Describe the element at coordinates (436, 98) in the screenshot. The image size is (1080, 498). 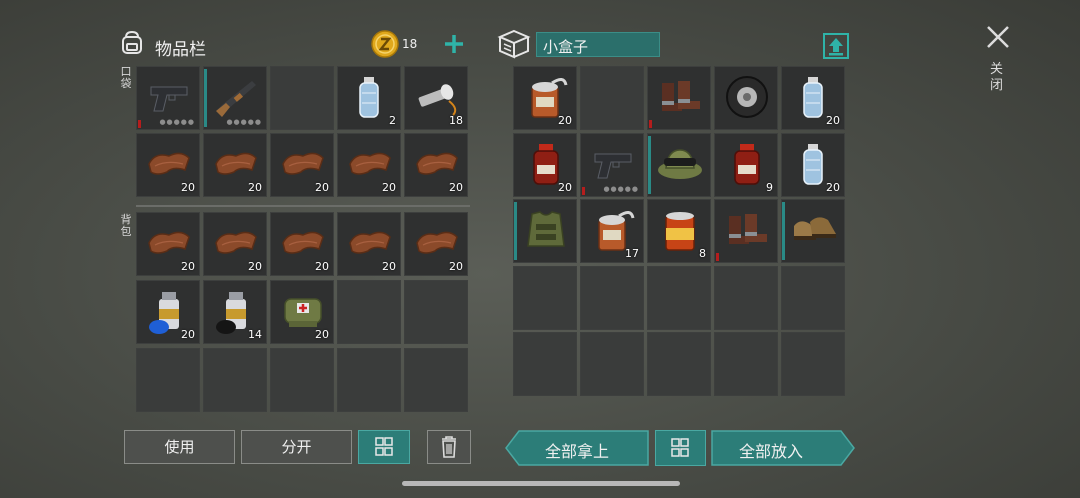
I see `inventory-slot: 18` at that location.